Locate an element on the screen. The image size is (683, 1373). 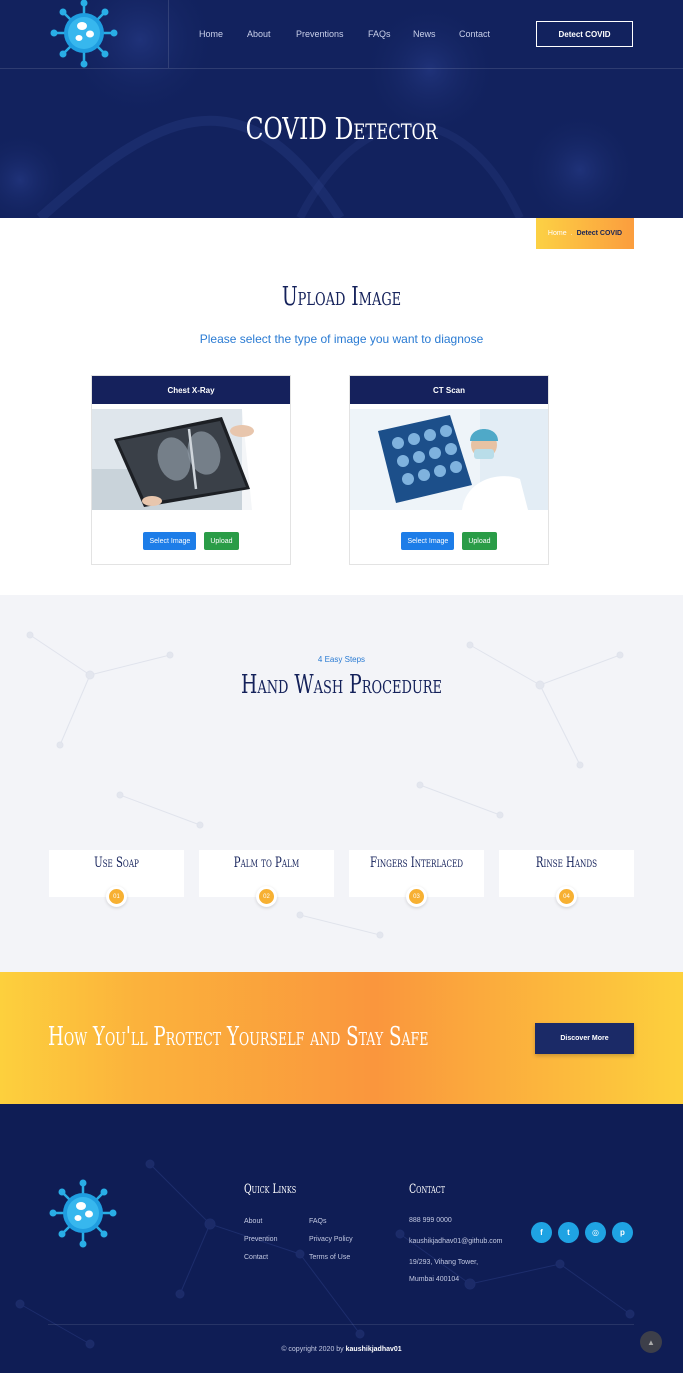
copyright: © copyright 2020 by kaushikjadhav01 is located at coordinates (341, 1349).